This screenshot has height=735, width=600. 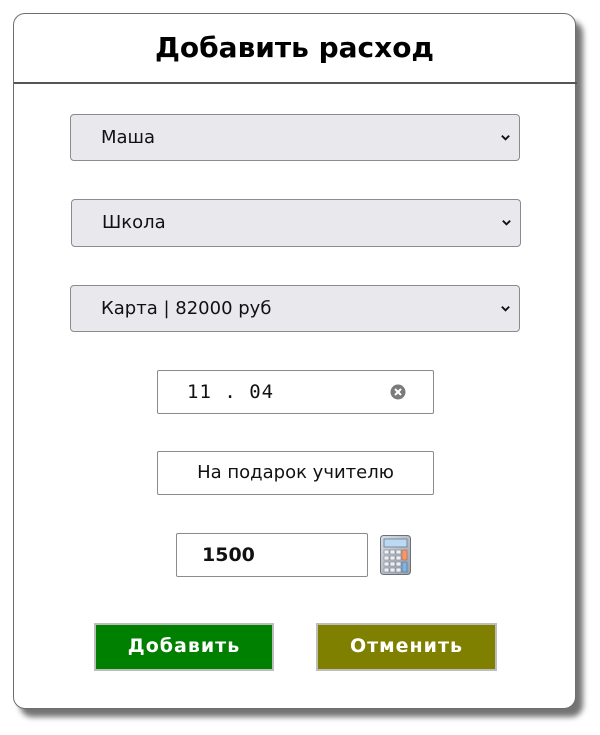 I want to click on note-field-value: На подарок учителю, so click(x=295, y=472).